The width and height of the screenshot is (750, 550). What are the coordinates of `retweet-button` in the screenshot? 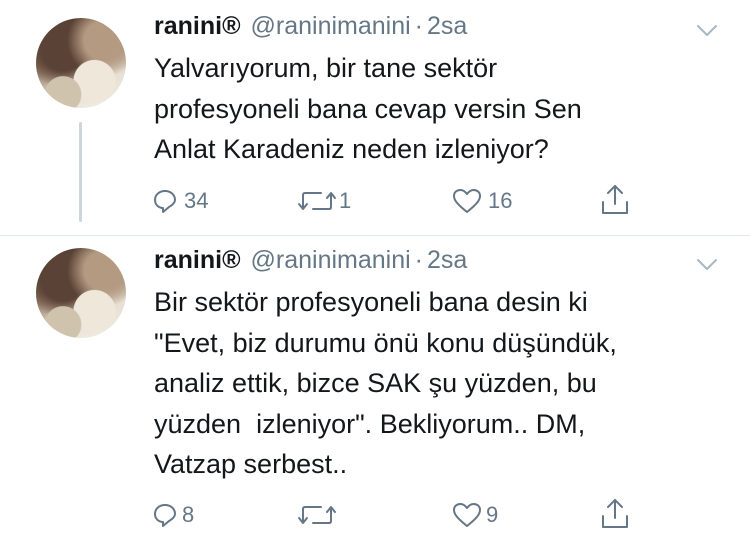 It's located at (320, 515).